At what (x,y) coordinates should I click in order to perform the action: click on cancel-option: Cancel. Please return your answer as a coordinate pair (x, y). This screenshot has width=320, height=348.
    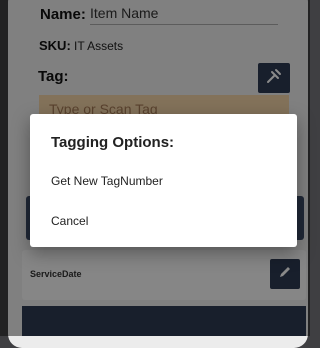
    Looking at the image, I should click on (163, 221).